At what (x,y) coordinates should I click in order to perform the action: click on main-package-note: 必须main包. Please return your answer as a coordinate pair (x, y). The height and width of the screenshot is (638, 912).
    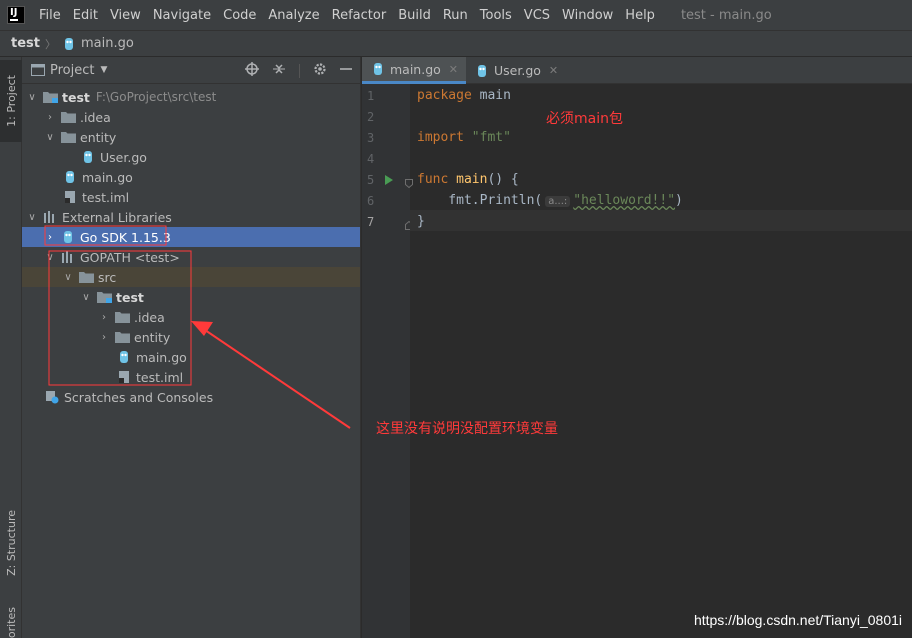
    Looking at the image, I should click on (584, 119).